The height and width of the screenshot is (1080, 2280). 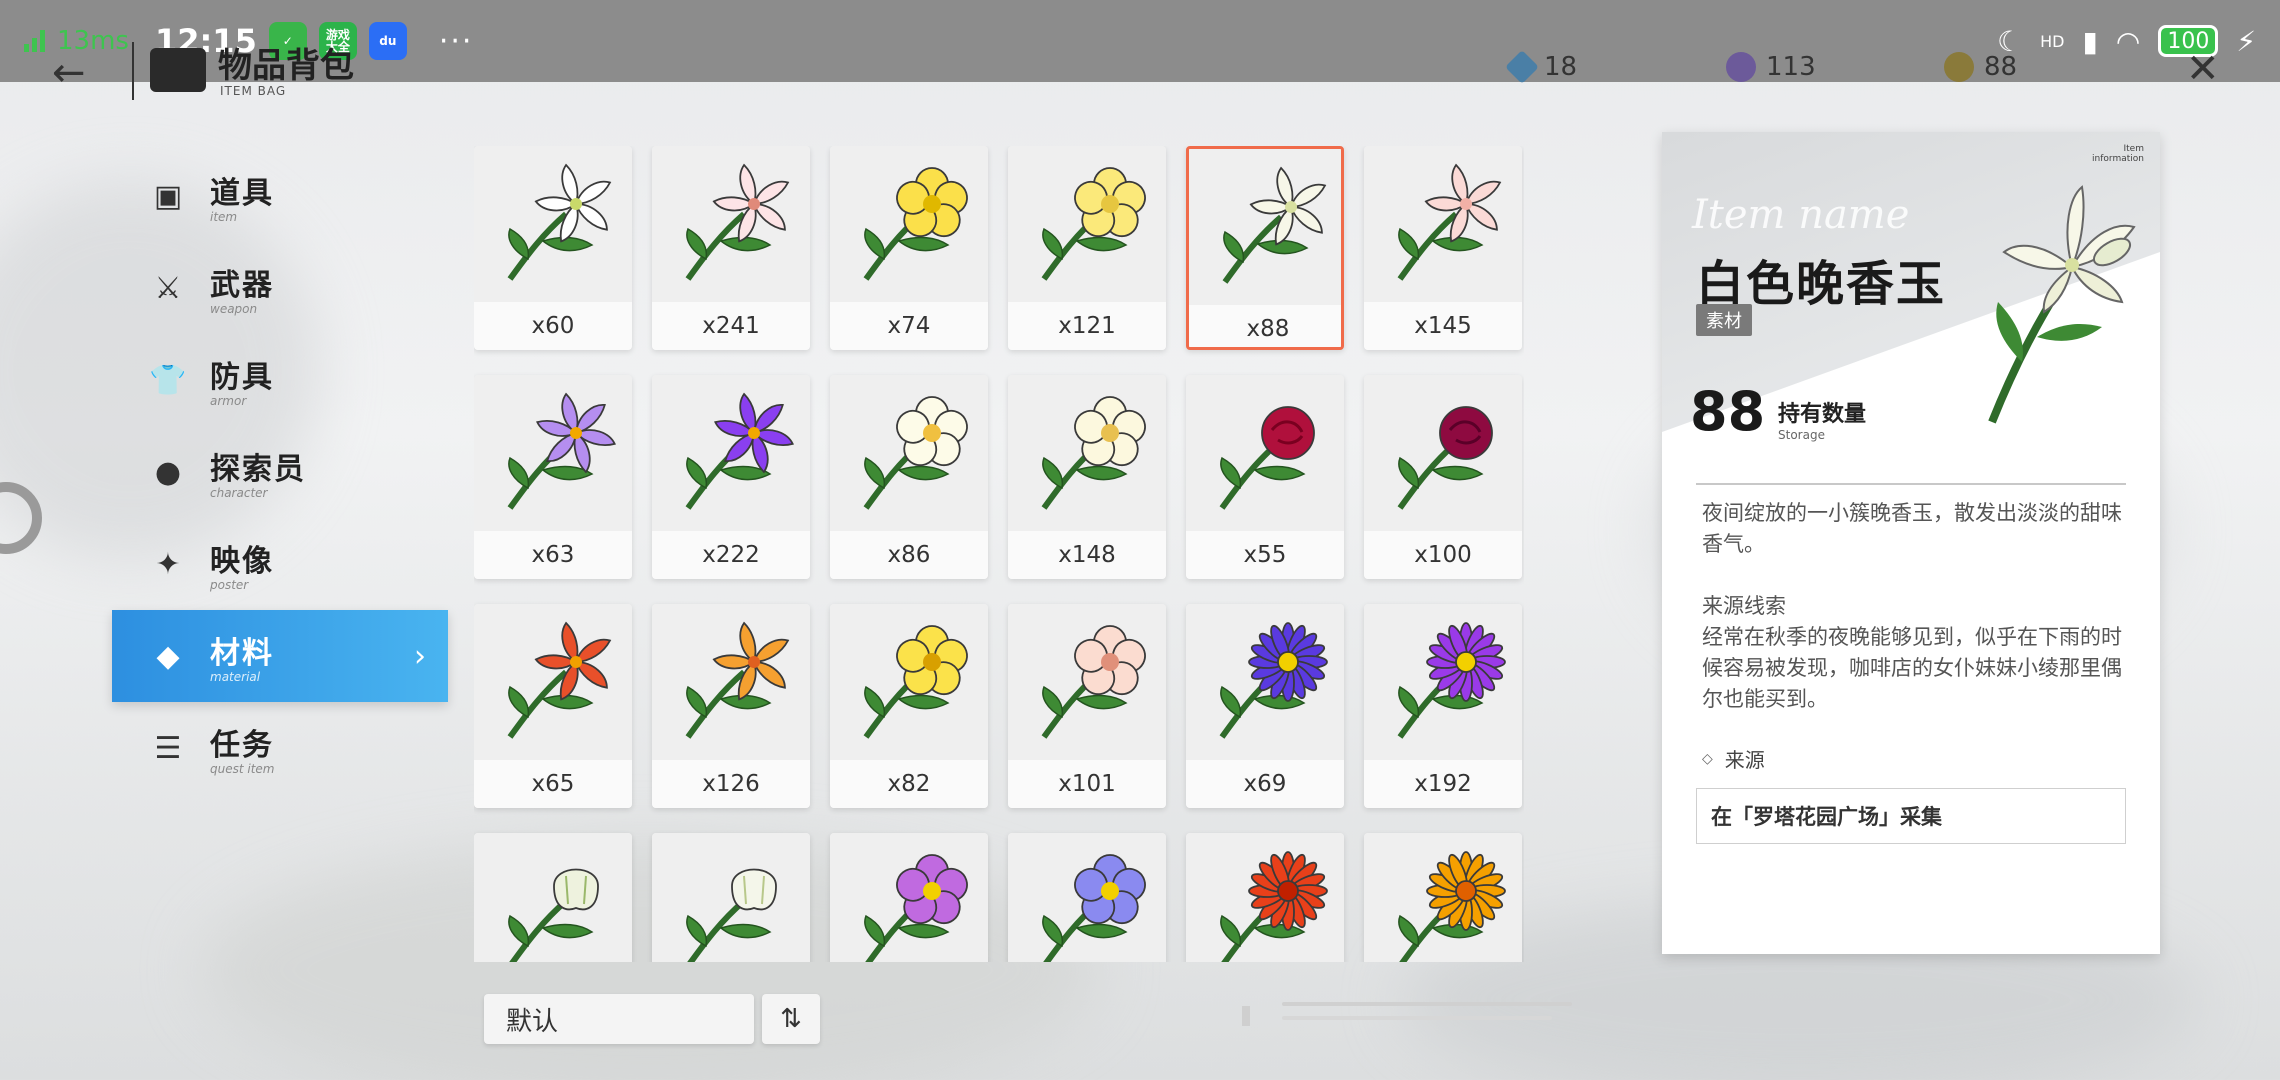 I want to click on page-title: 物品背包, so click(x=286, y=66).